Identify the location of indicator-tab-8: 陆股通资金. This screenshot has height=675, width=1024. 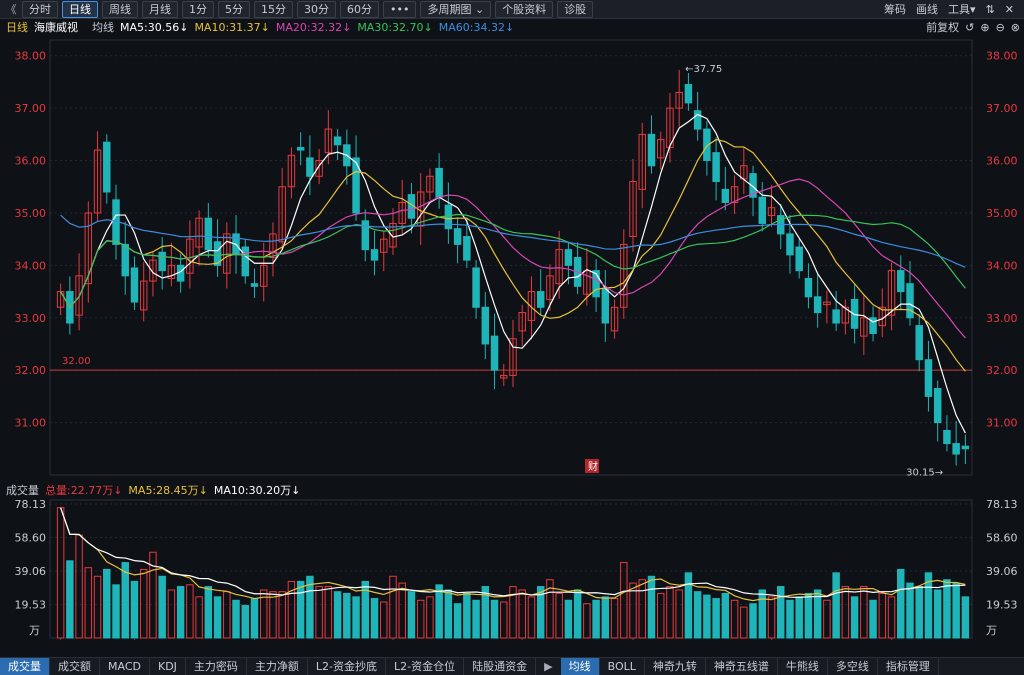
(500, 666).